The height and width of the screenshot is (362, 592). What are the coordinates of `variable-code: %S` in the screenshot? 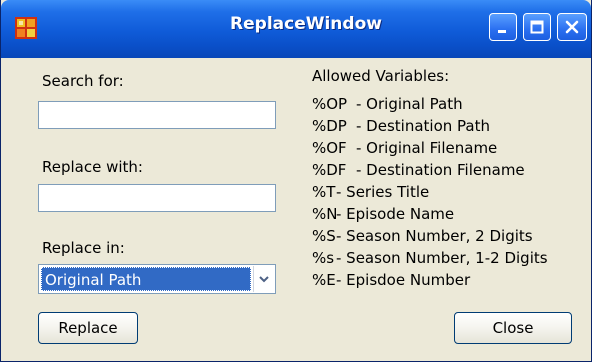 It's located at (324, 236).